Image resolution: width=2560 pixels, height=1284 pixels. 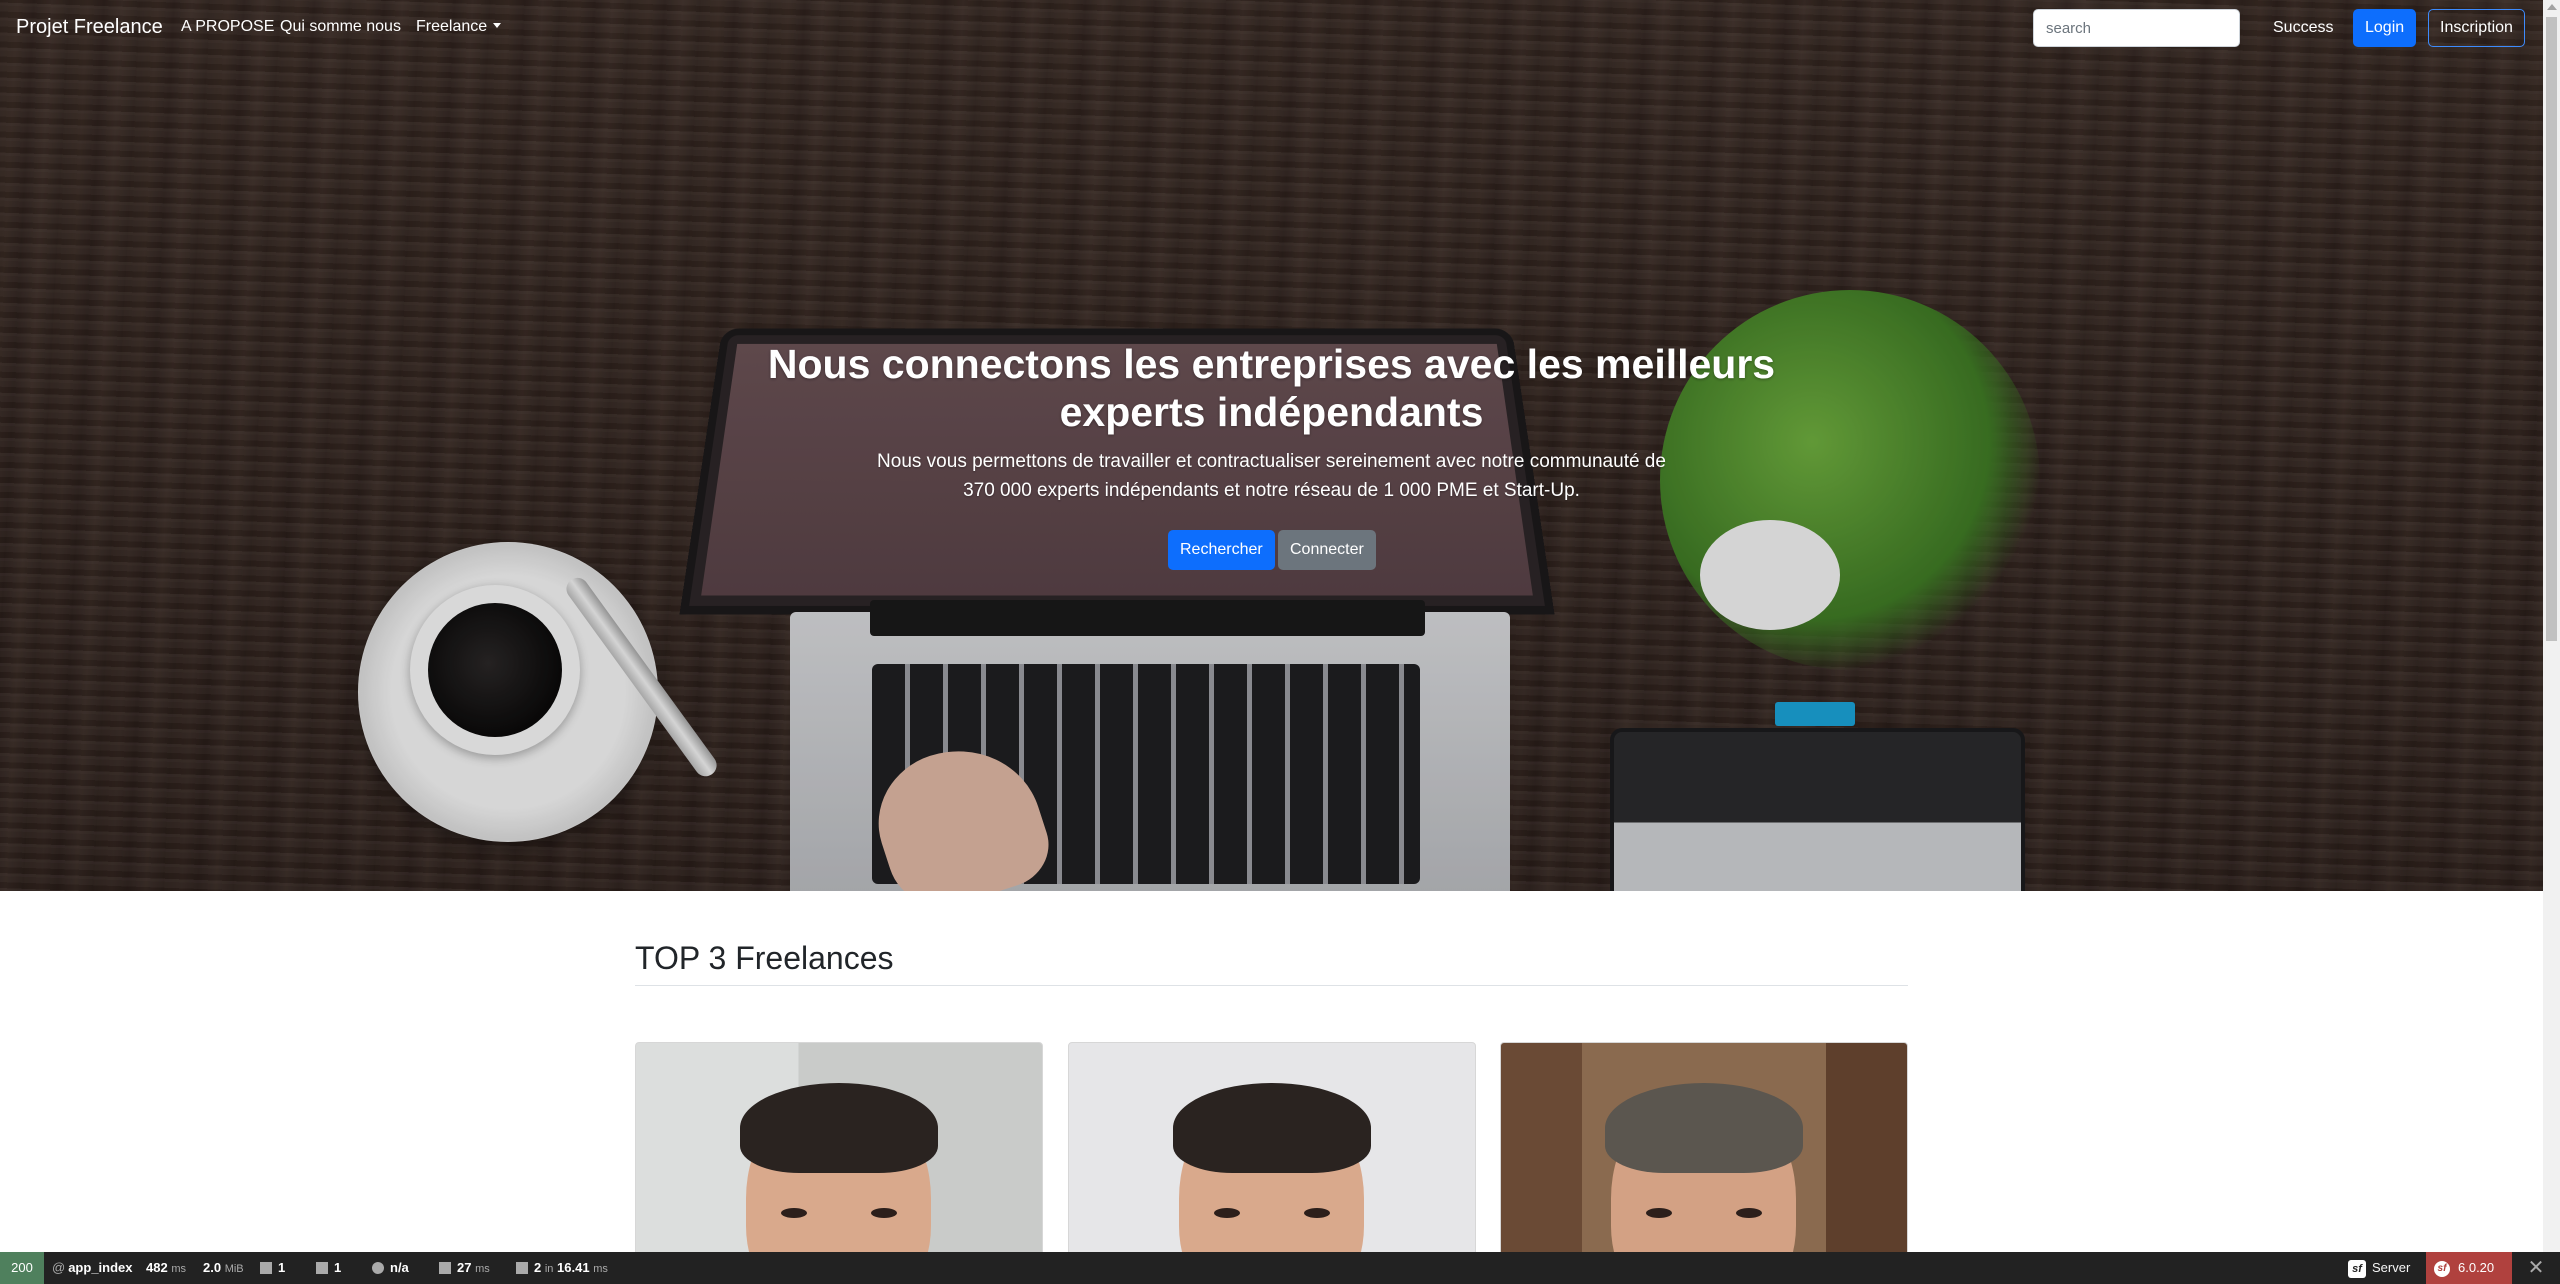 What do you see at coordinates (378, 1268) in the screenshot?
I see `user-icon` at bounding box center [378, 1268].